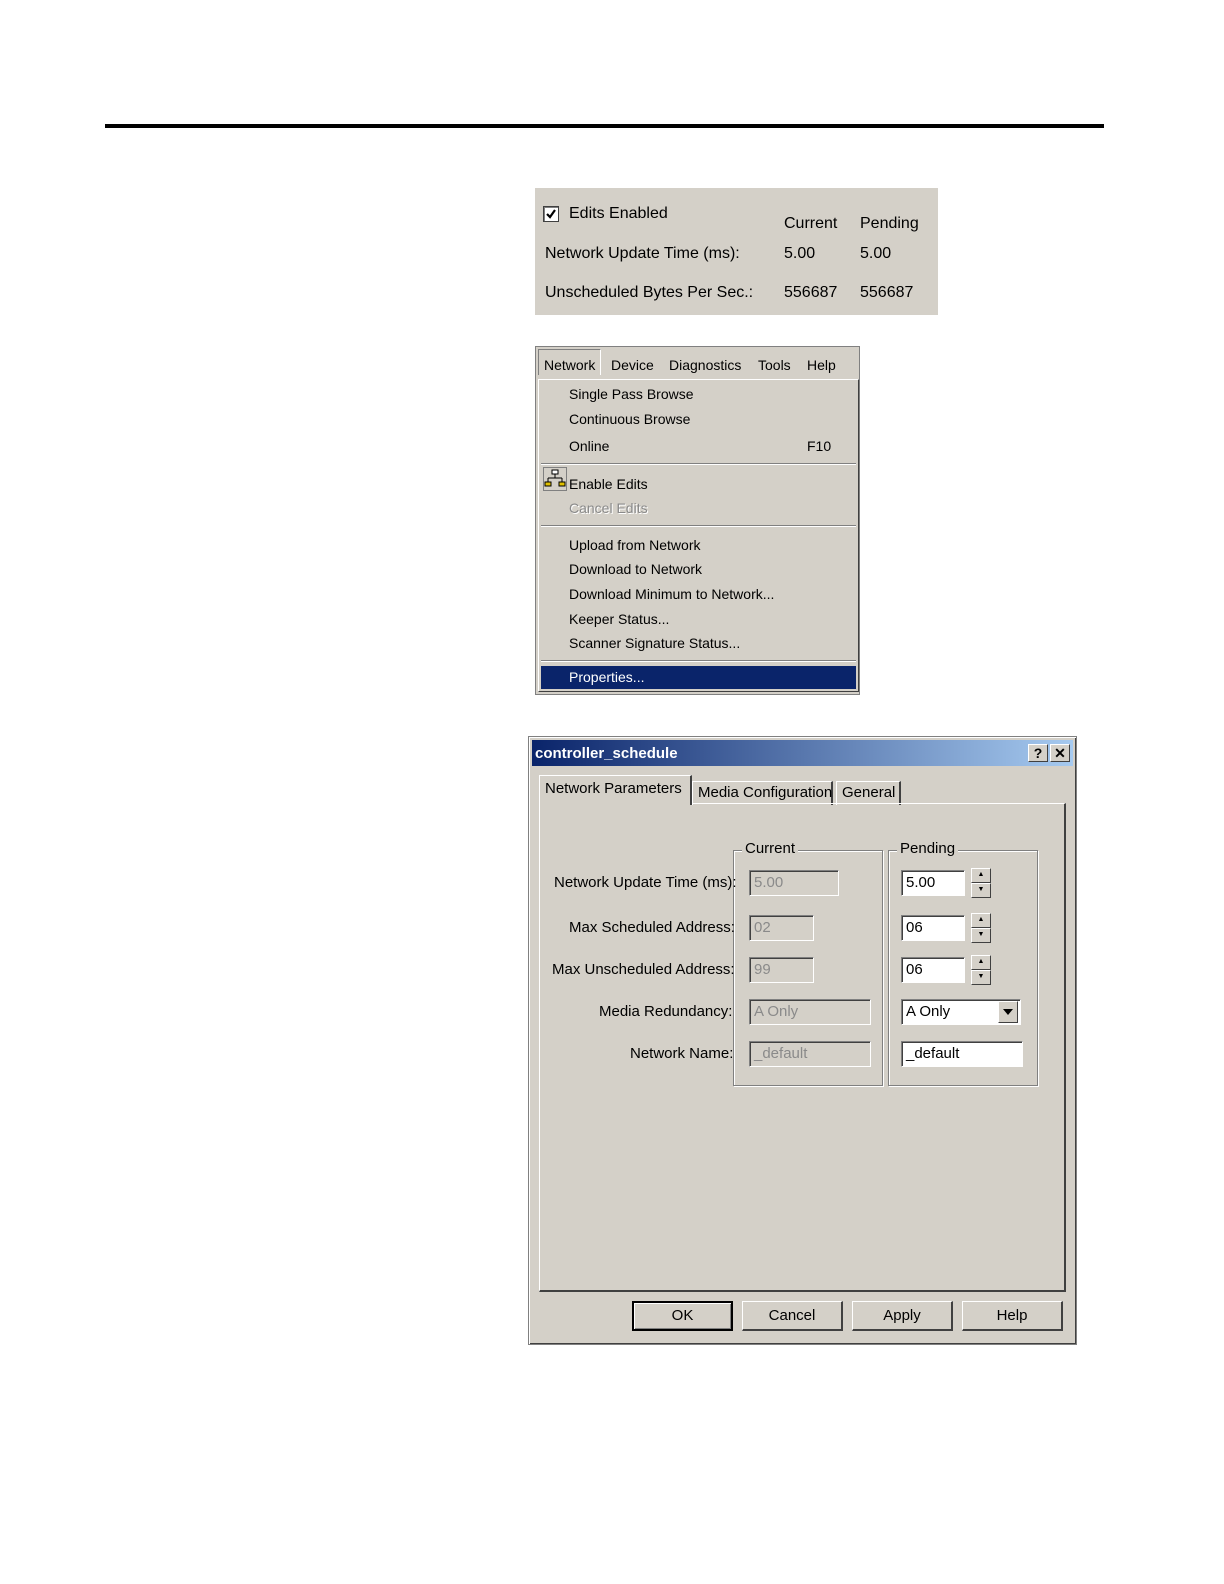  I want to click on tab-network-parameters: Network Parameters, so click(615, 790).